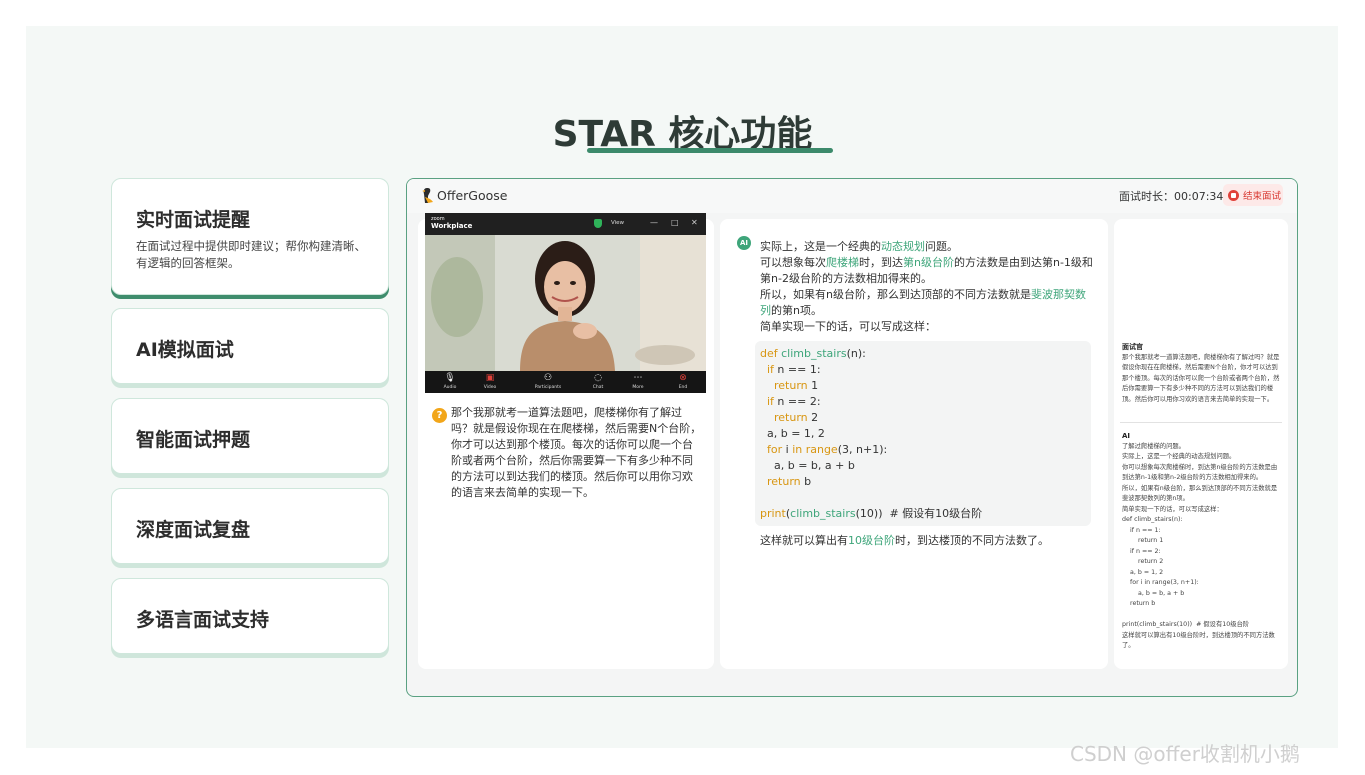 The width and height of the screenshot is (1365, 775). I want to click on answer-paragraph: 简单实现一下的话，可以写成这样：, so click(848, 326).